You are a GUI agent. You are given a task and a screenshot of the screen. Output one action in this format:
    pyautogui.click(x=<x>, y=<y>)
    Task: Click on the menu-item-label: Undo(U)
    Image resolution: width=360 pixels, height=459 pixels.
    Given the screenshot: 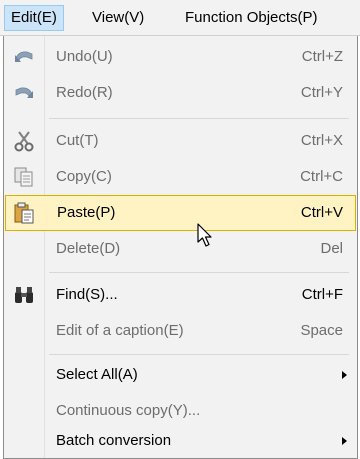 What is the action you would take?
    pyautogui.click(x=84, y=56)
    